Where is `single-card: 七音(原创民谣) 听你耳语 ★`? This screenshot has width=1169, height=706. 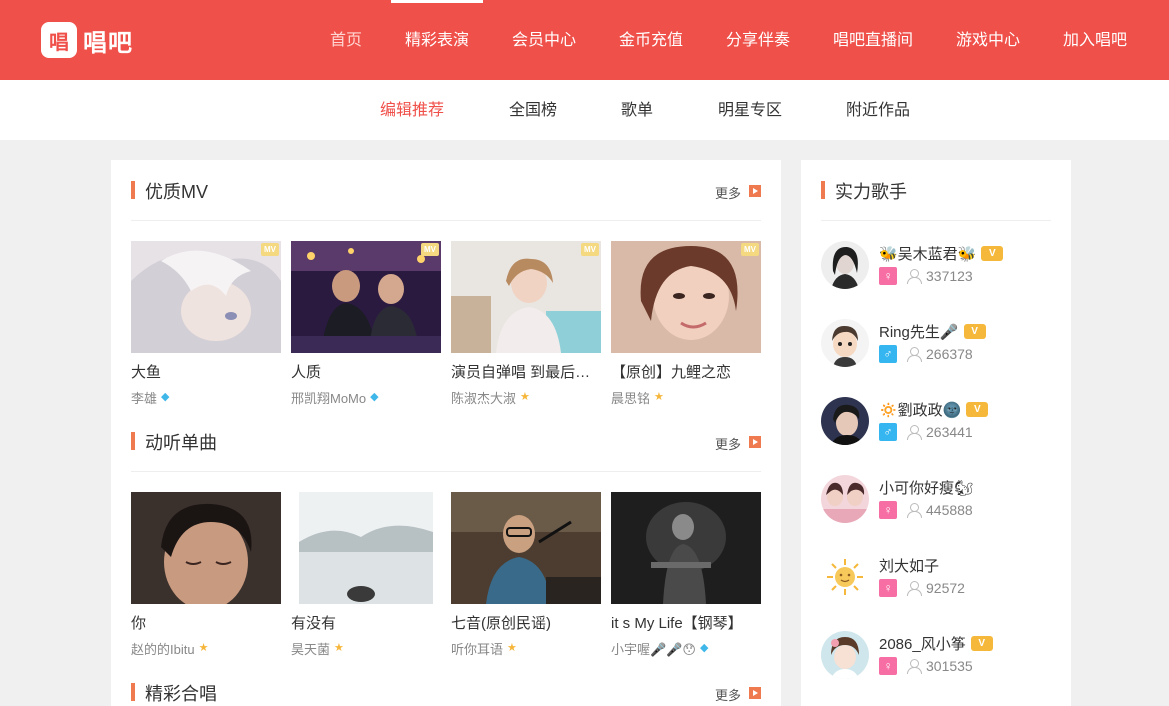 single-card: 七音(原创民谣) 听你耳语 ★ is located at coordinates (526, 574).